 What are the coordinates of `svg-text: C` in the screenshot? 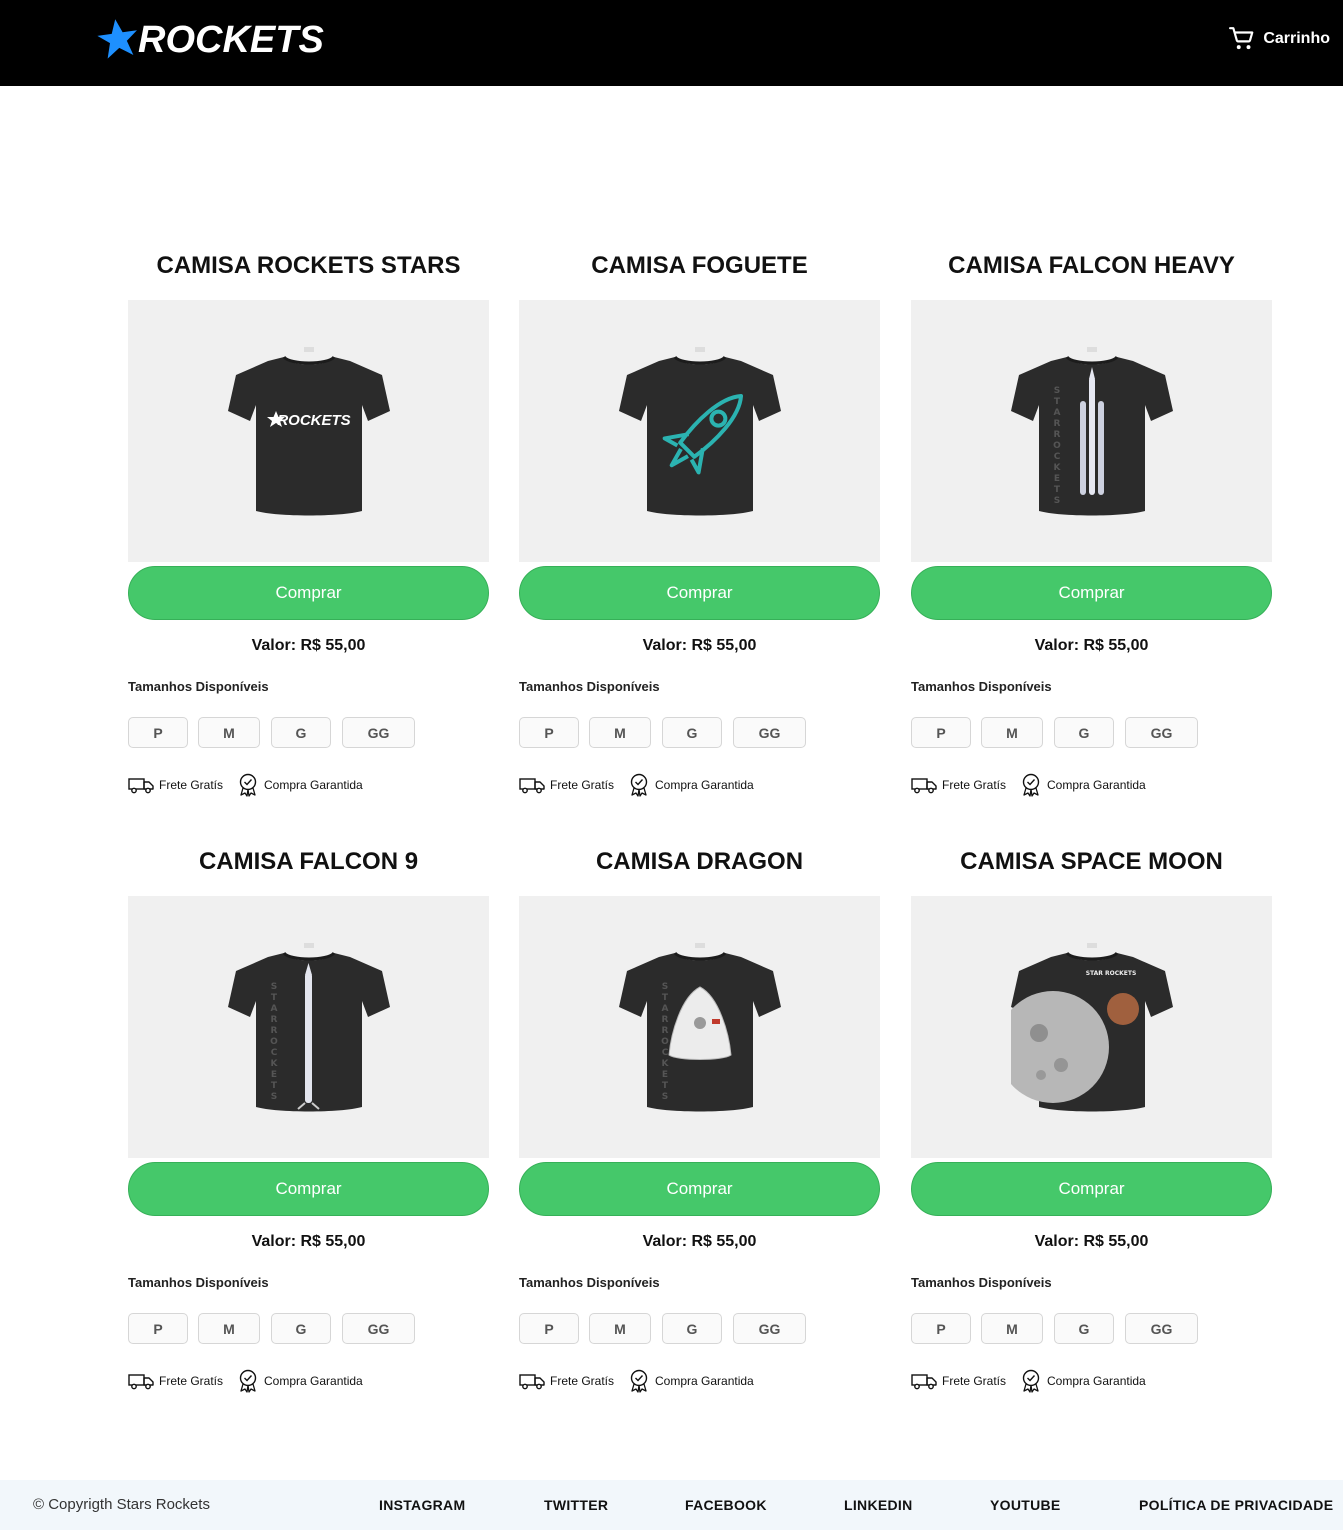 It's located at (664, 1053).